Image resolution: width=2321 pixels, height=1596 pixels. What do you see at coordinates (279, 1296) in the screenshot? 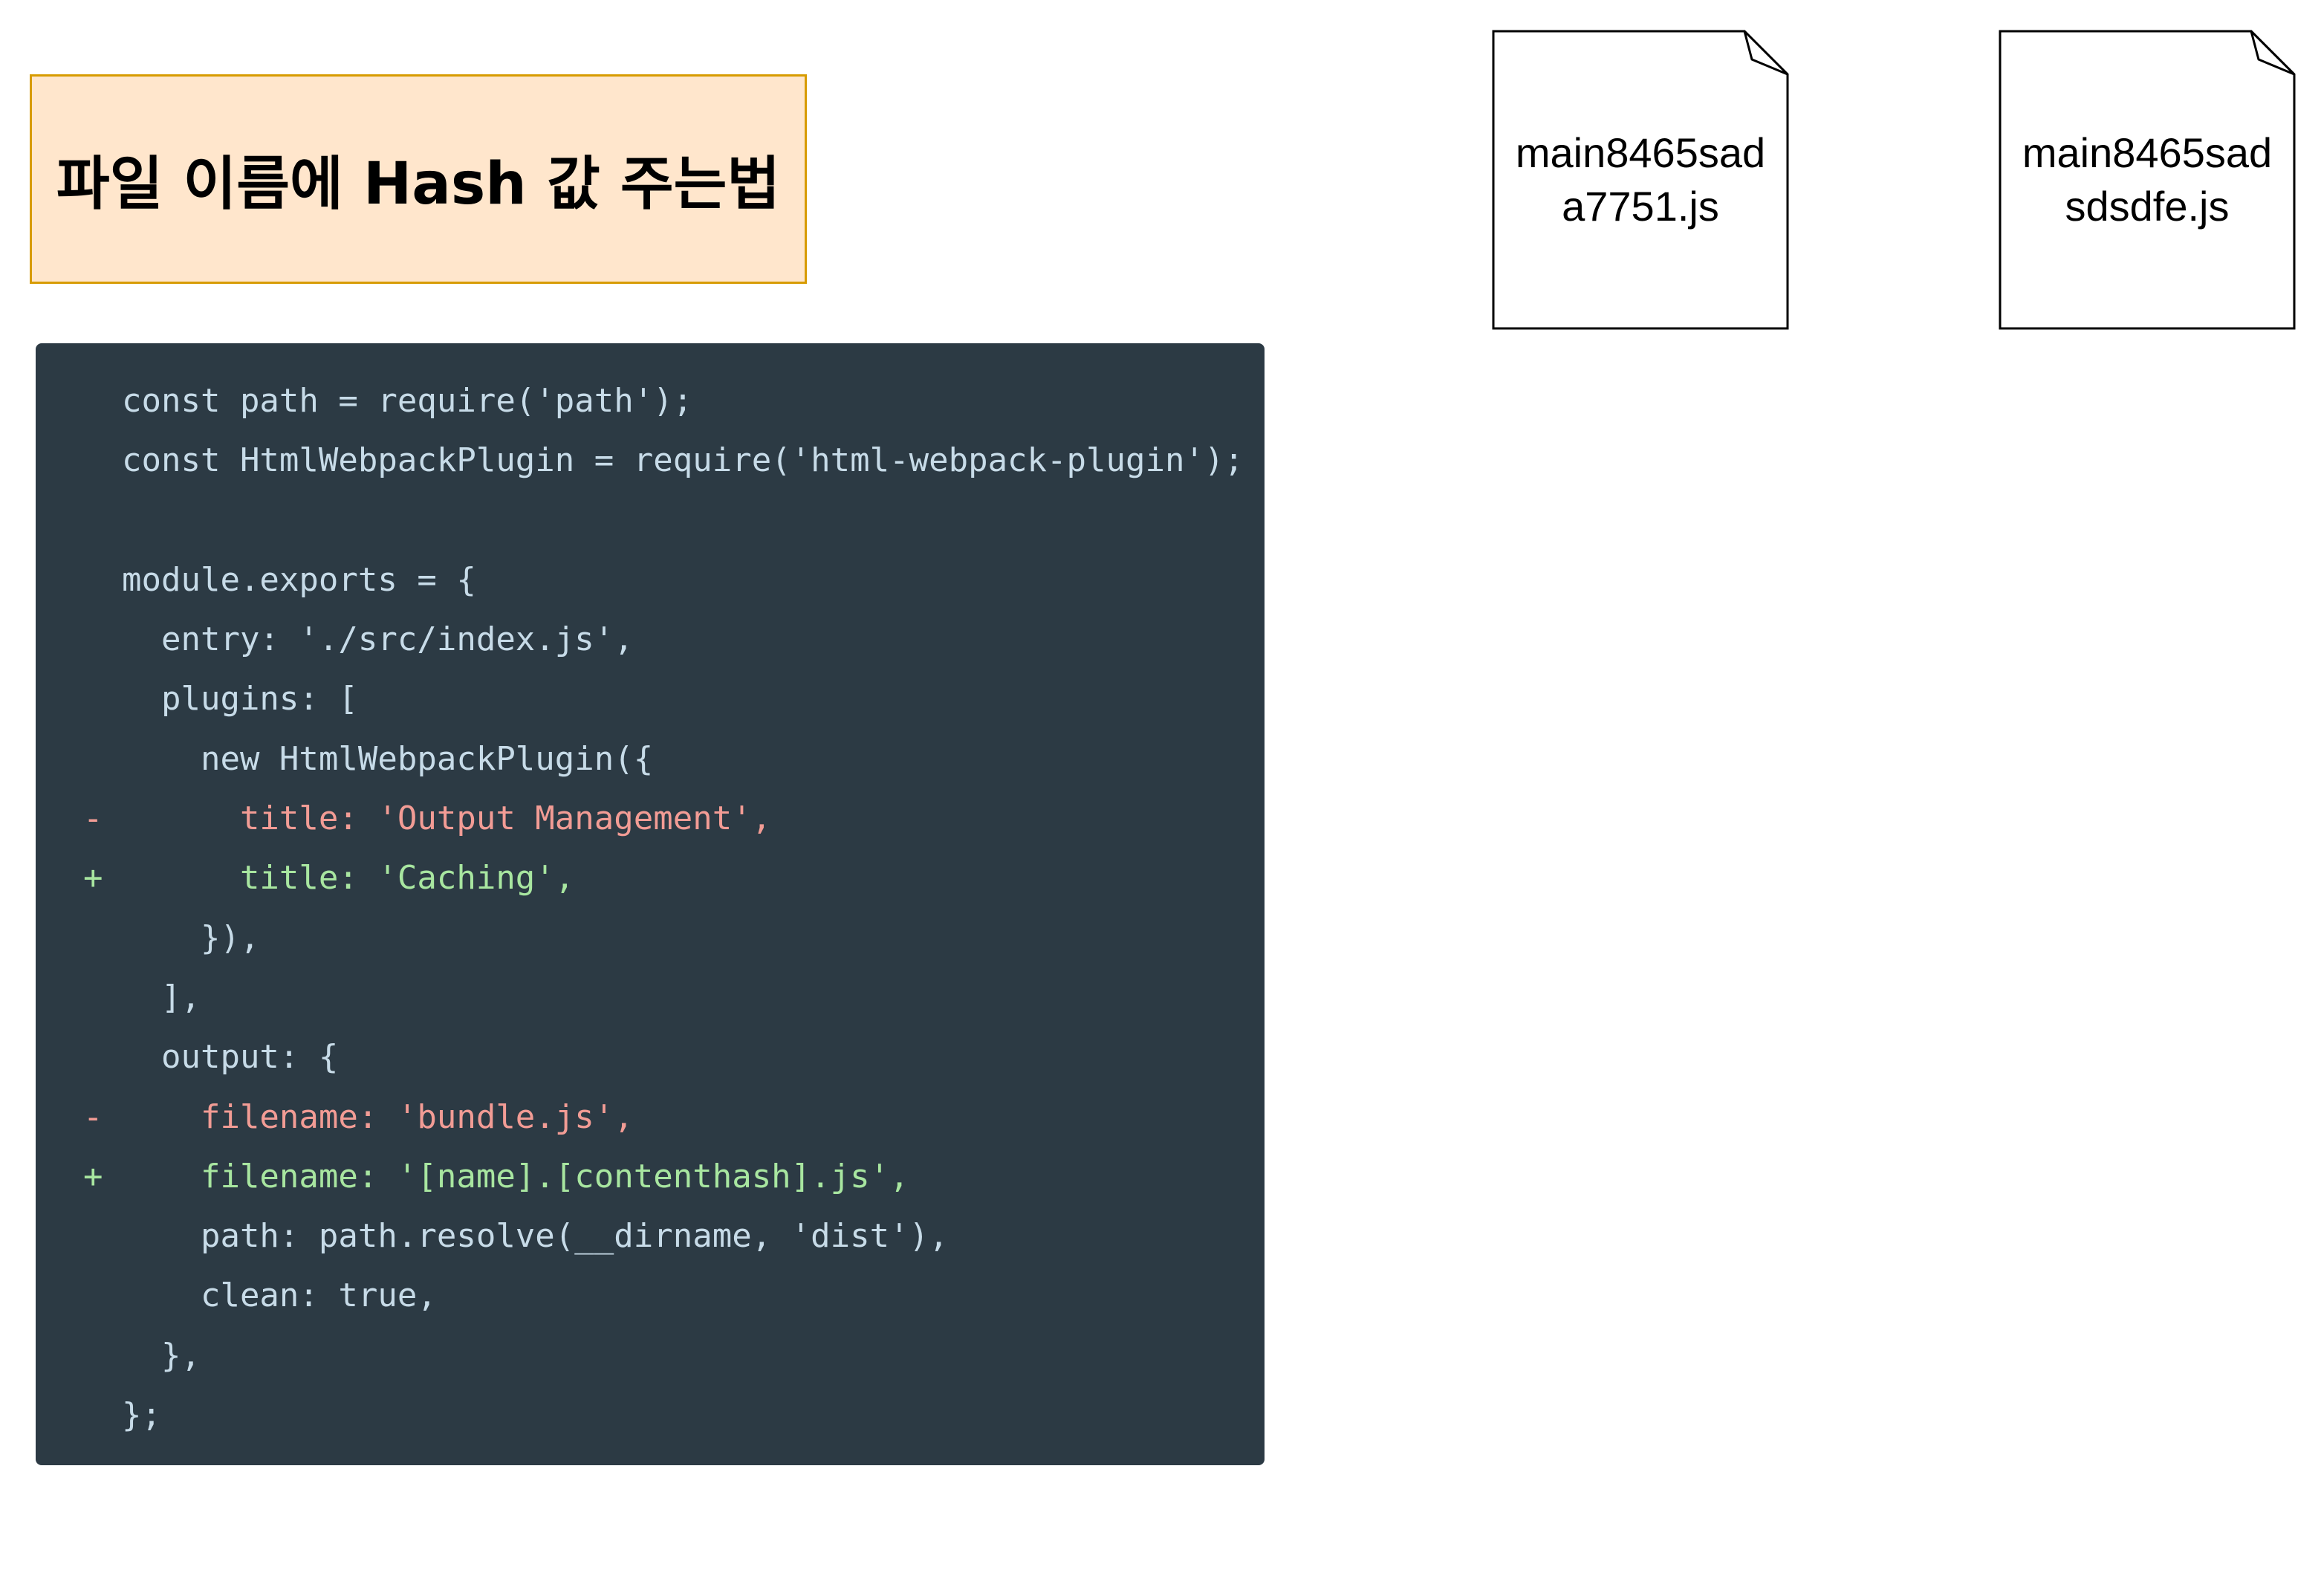
I see `code-text: clean: true,` at bounding box center [279, 1296].